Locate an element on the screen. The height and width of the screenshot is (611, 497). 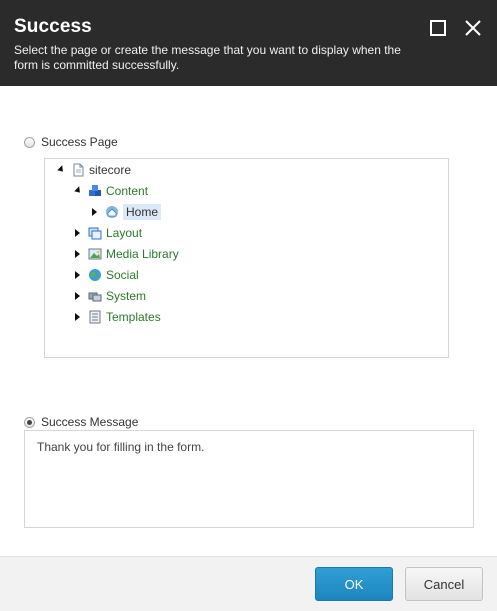
template-icon is located at coordinates (95, 317).